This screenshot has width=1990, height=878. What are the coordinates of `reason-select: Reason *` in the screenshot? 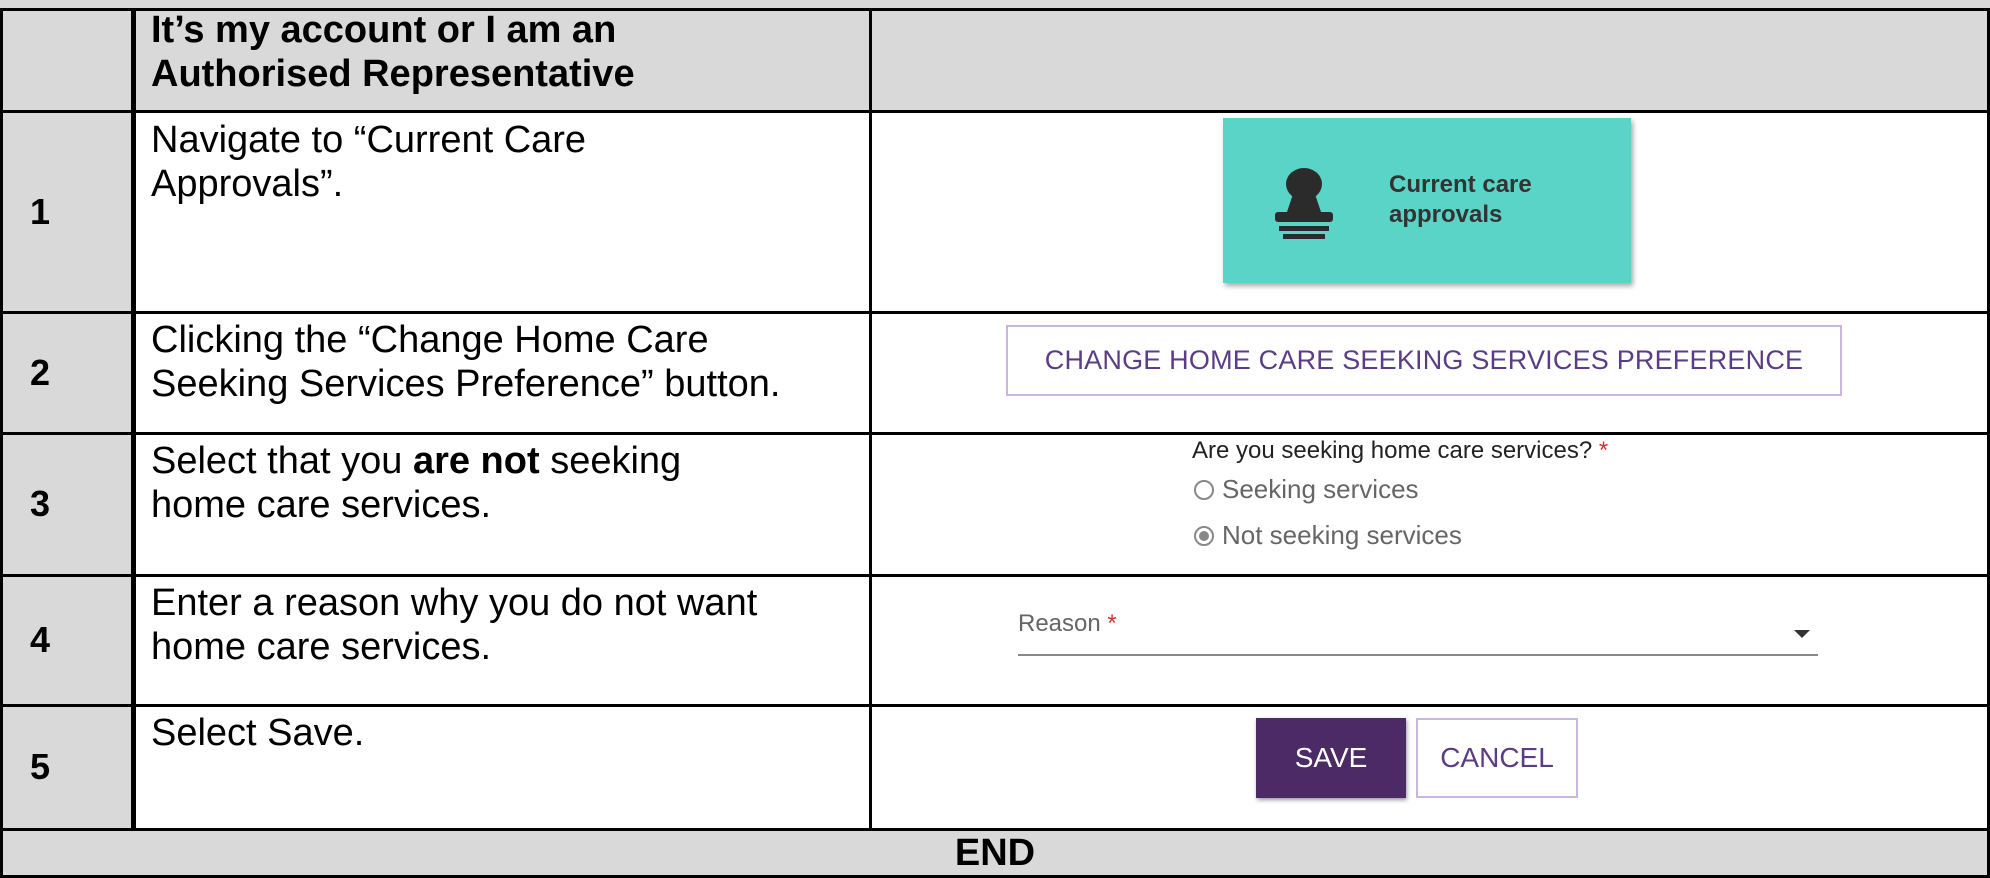 It's located at (1067, 624).